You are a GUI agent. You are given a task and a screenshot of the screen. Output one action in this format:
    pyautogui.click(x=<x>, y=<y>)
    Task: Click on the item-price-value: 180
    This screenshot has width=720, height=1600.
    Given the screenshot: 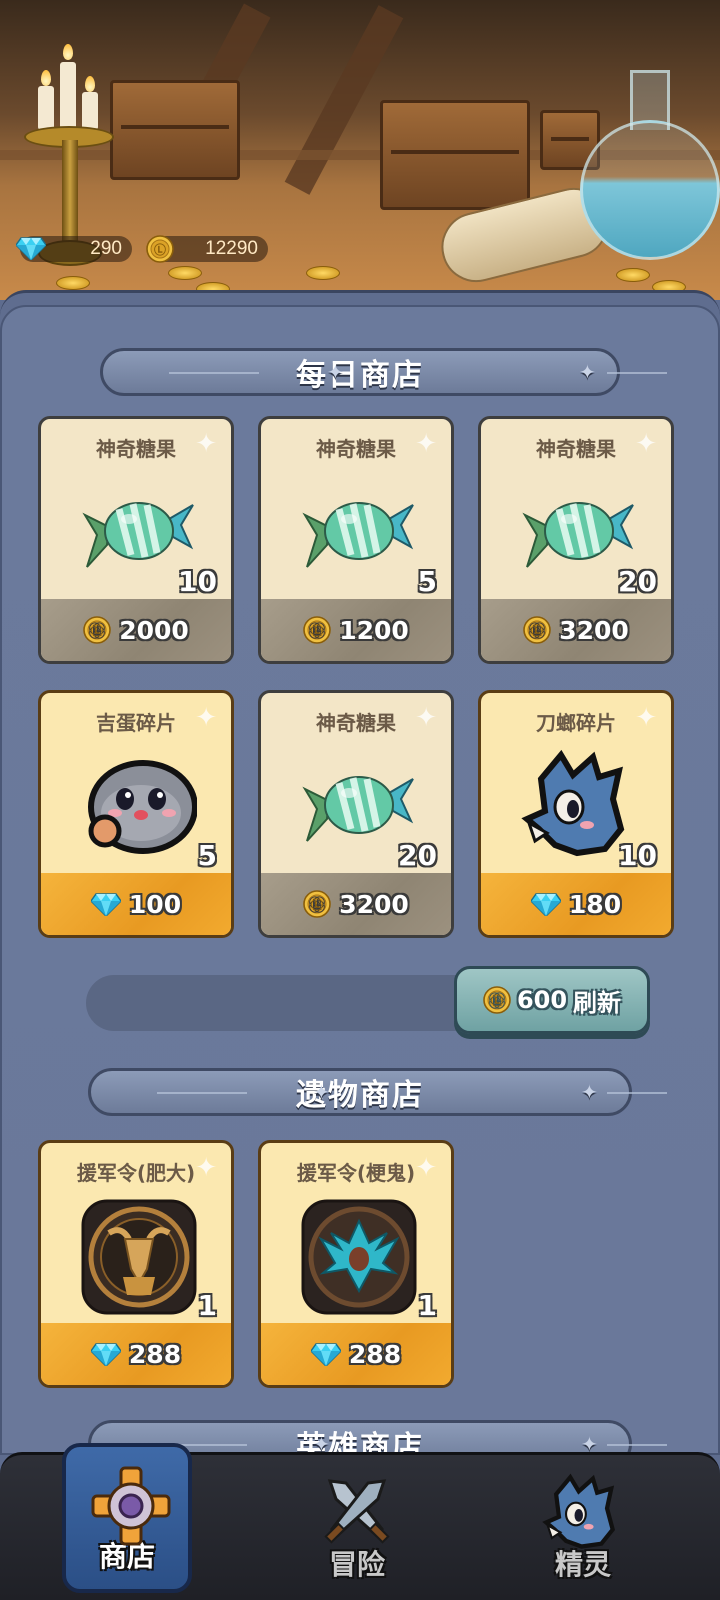 What is the action you would take?
    pyautogui.click(x=595, y=904)
    